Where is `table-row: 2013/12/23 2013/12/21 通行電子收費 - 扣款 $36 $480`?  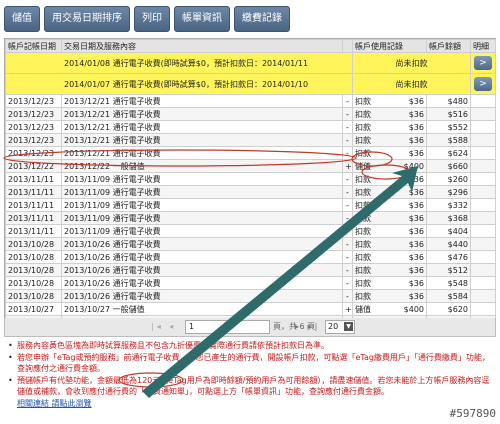
table-row: 2013/12/23 2013/12/21 通行電子收費 - 扣款 $36 $480 is located at coordinates (250, 101).